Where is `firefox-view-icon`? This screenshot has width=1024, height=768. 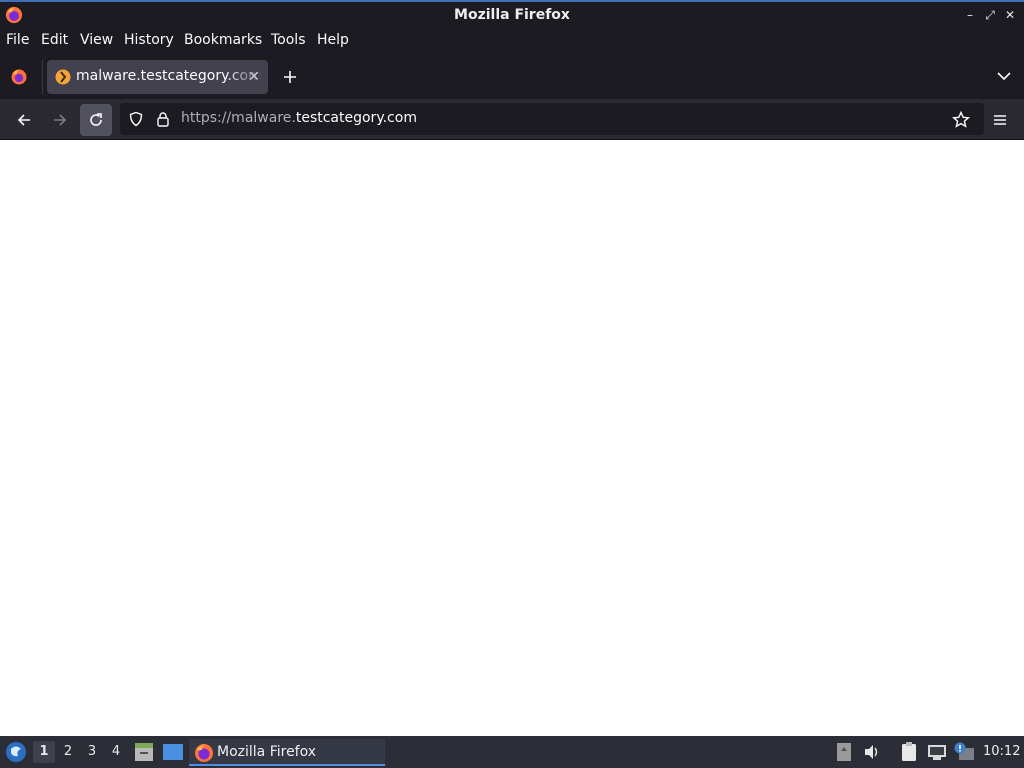 firefox-view-icon is located at coordinates (19, 77).